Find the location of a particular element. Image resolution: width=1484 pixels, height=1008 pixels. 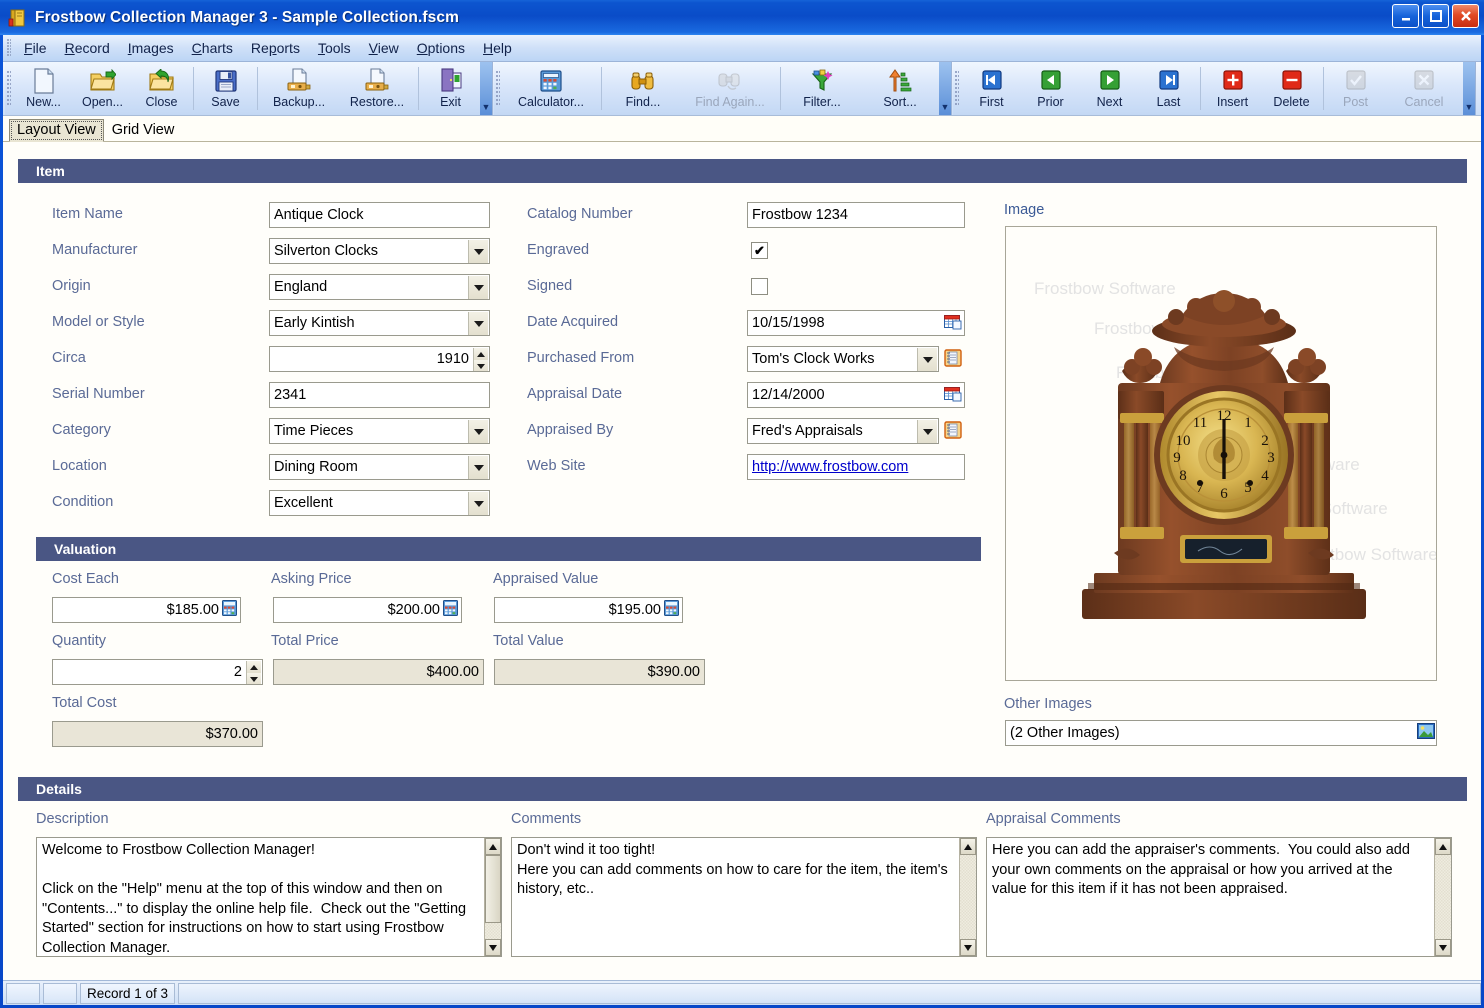

input-date-acquired: 10/15/1998 is located at coordinates (856, 323).